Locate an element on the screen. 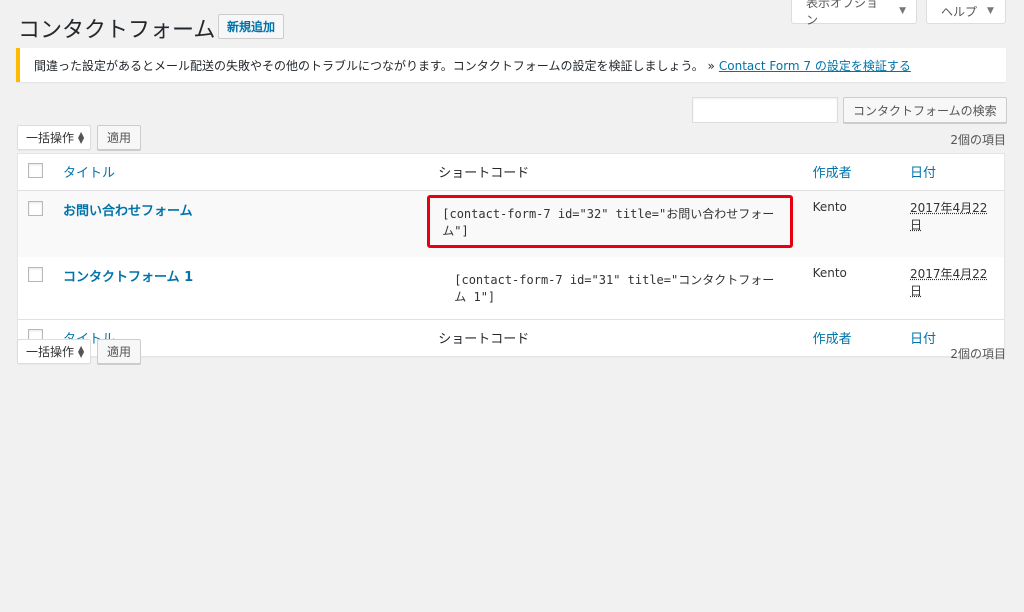 The height and width of the screenshot is (612, 1024). search-button: コンタクトフォームの検索 is located at coordinates (925, 110).